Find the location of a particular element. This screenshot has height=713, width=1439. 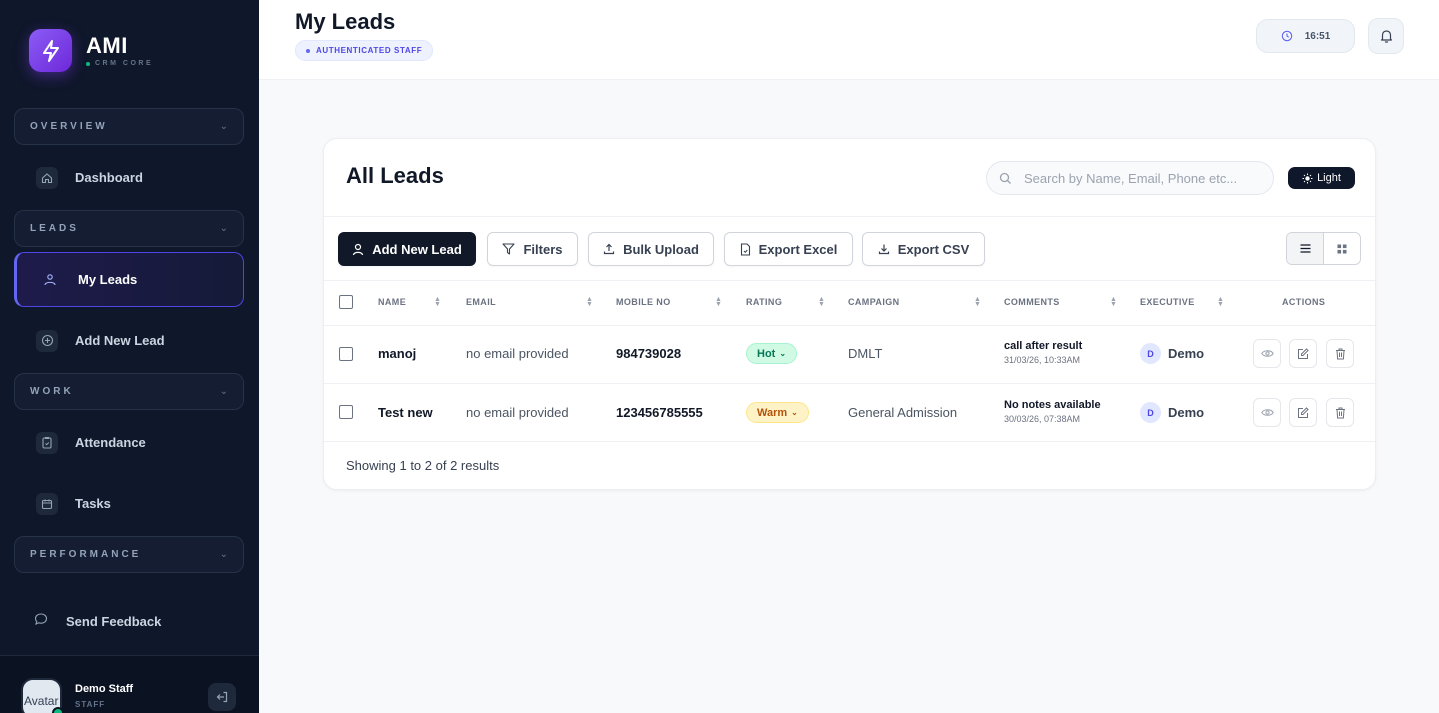

sun-icon is located at coordinates (1307, 178).